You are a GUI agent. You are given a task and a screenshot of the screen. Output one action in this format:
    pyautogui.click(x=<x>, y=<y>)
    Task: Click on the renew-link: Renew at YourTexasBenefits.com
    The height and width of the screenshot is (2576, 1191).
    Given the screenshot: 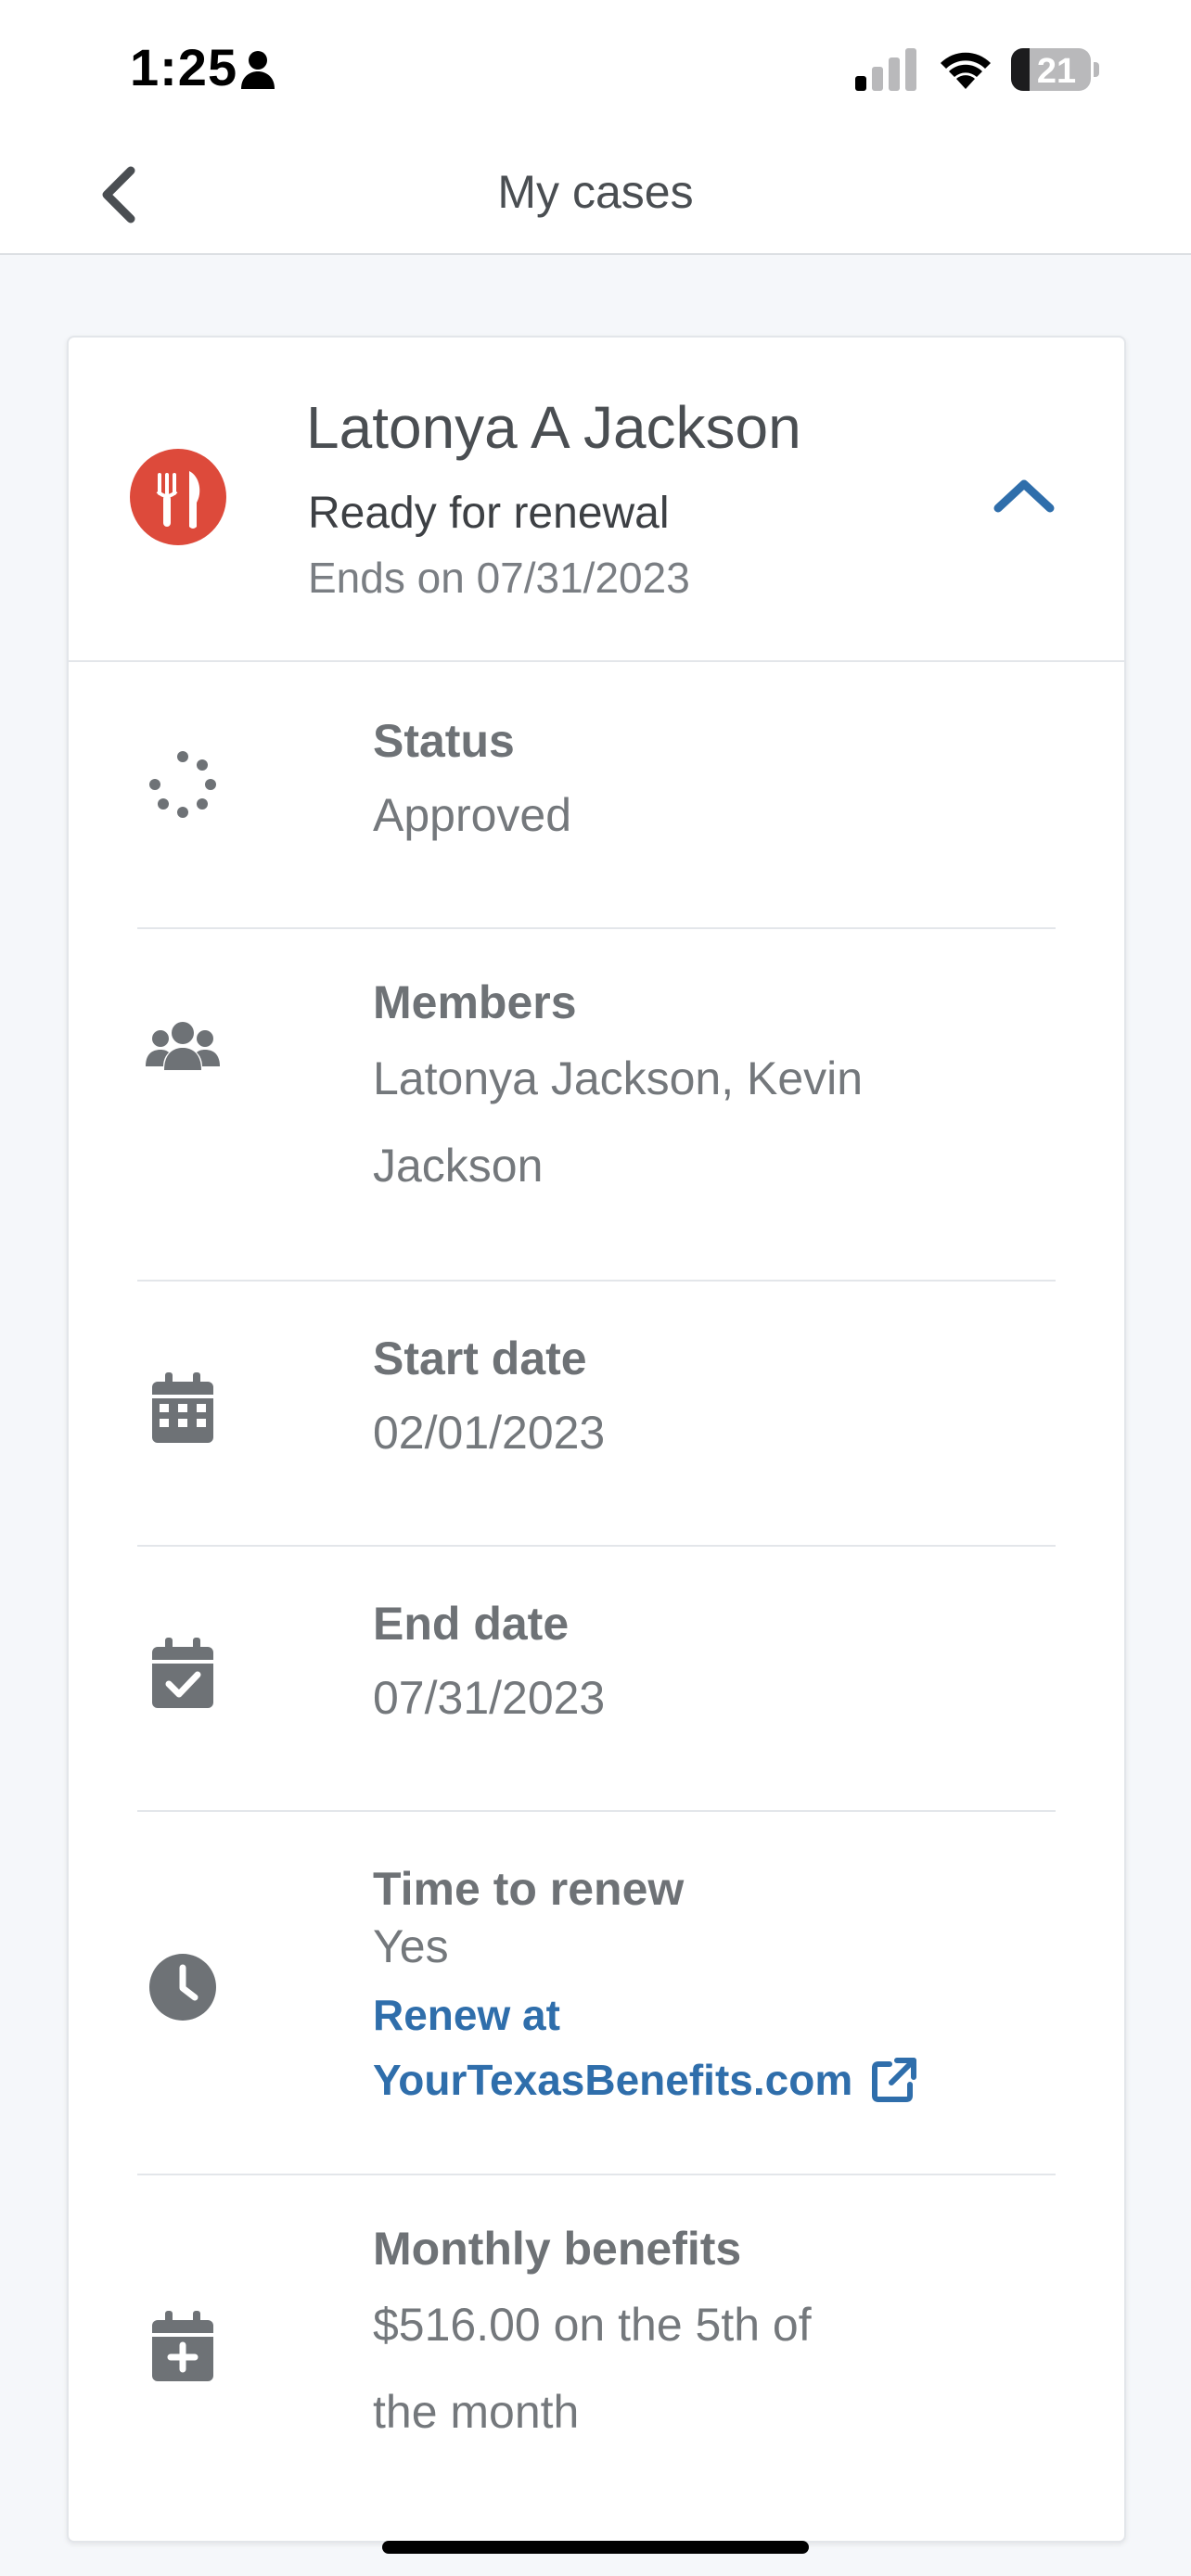 What is the action you would take?
    pyautogui.click(x=645, y=2048)
    